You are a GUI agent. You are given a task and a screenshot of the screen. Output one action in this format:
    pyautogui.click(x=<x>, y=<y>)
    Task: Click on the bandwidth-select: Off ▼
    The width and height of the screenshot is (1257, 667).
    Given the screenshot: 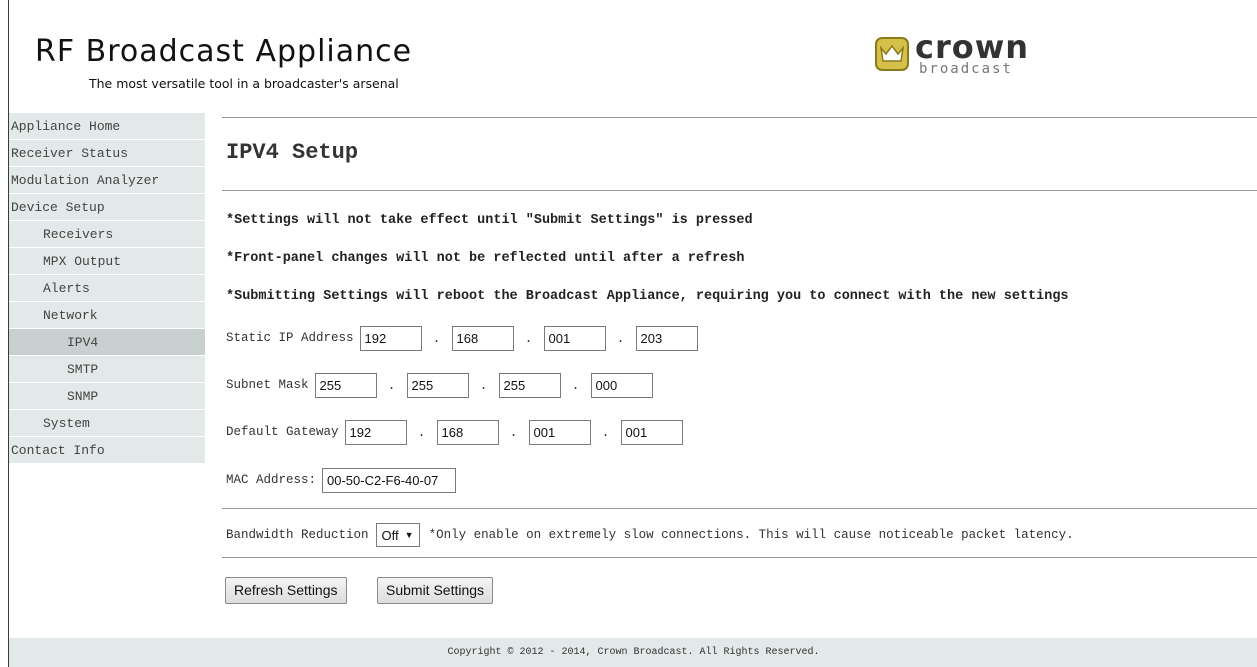 What is the action you would take?
    pyautogui.click(x=397, y=535)
    